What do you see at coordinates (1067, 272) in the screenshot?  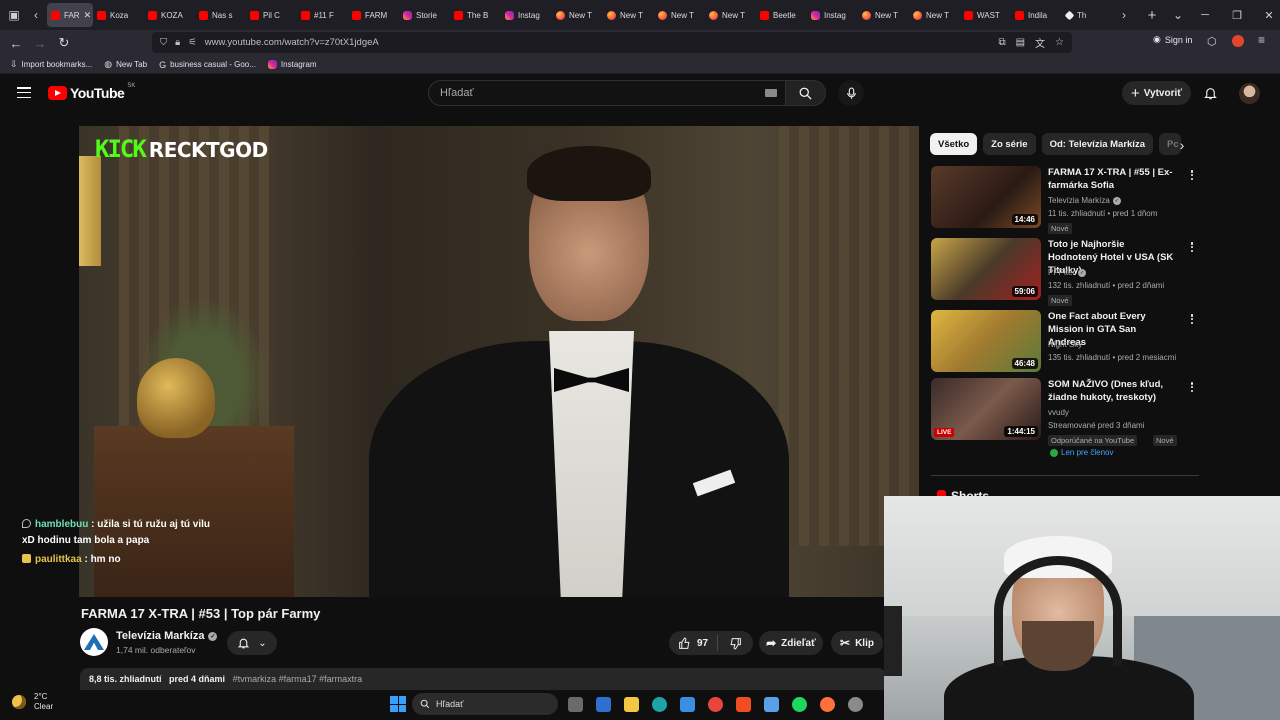 I see `recommended-channel: PPPiter ✓` at bounding box center [1067, 272].